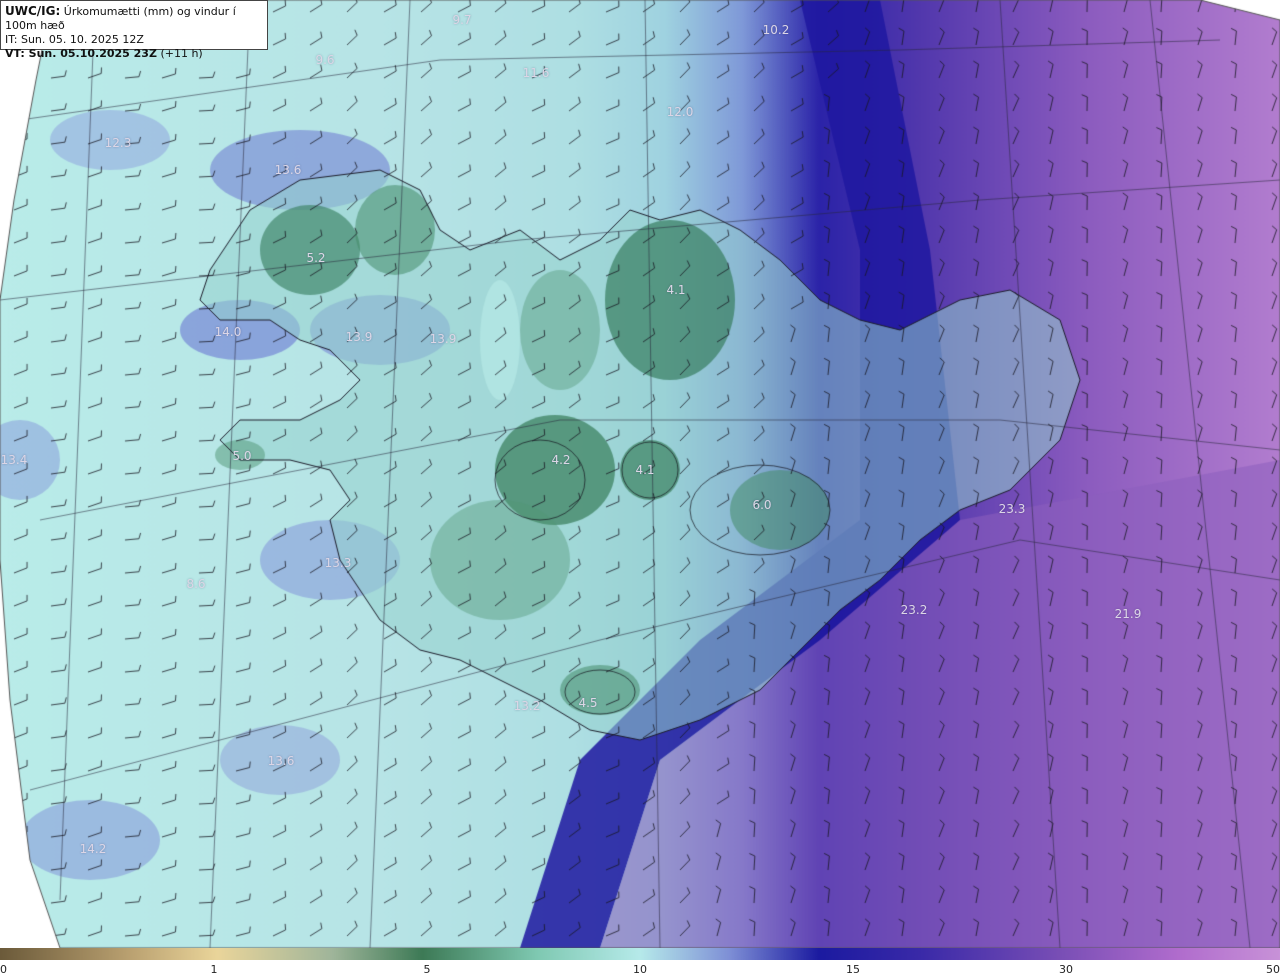 The height and width of the screenshot is (978, 1280). I want to click on colorbar-tick-label: 50, so click(1273, 969).